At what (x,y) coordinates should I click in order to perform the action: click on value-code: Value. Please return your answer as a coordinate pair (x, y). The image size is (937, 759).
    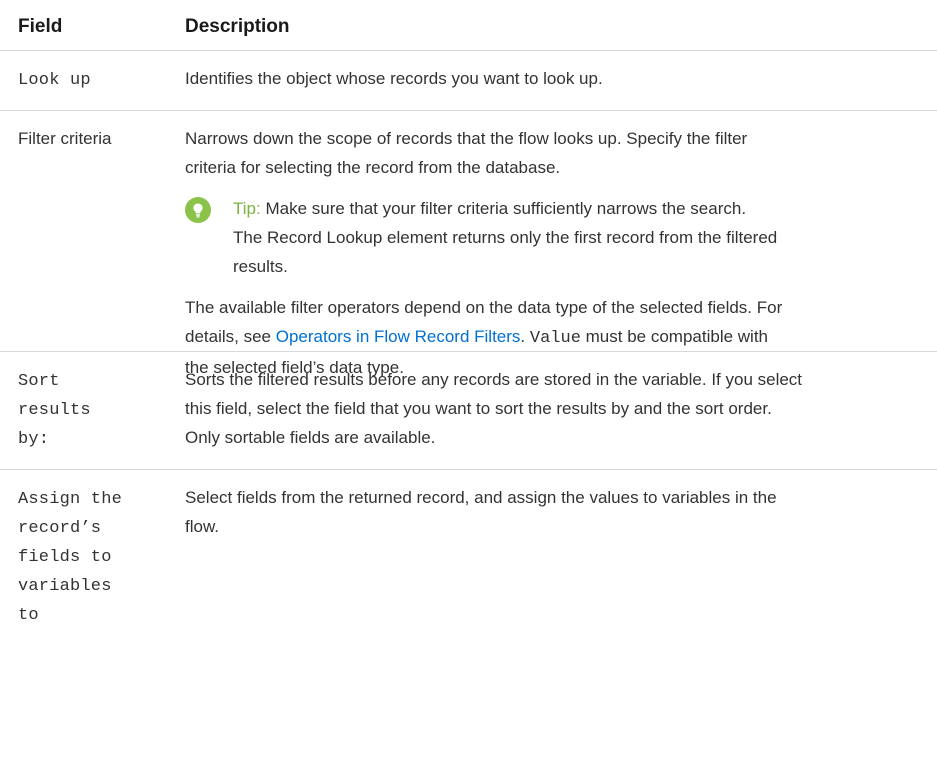
    Looking at the image, I should click on (555, 338).